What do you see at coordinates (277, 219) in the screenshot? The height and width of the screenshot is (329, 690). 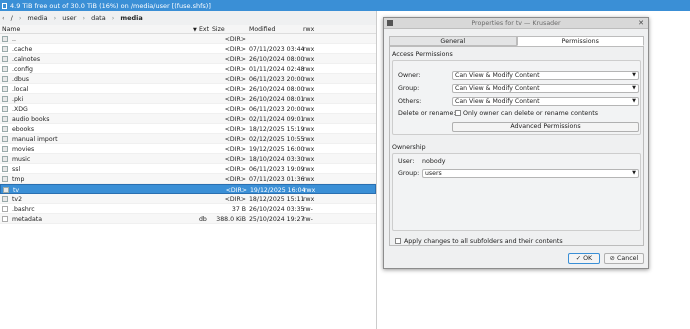 I see `file-modified: 25/10/2024 19:27` at bounding box center [277, 219].